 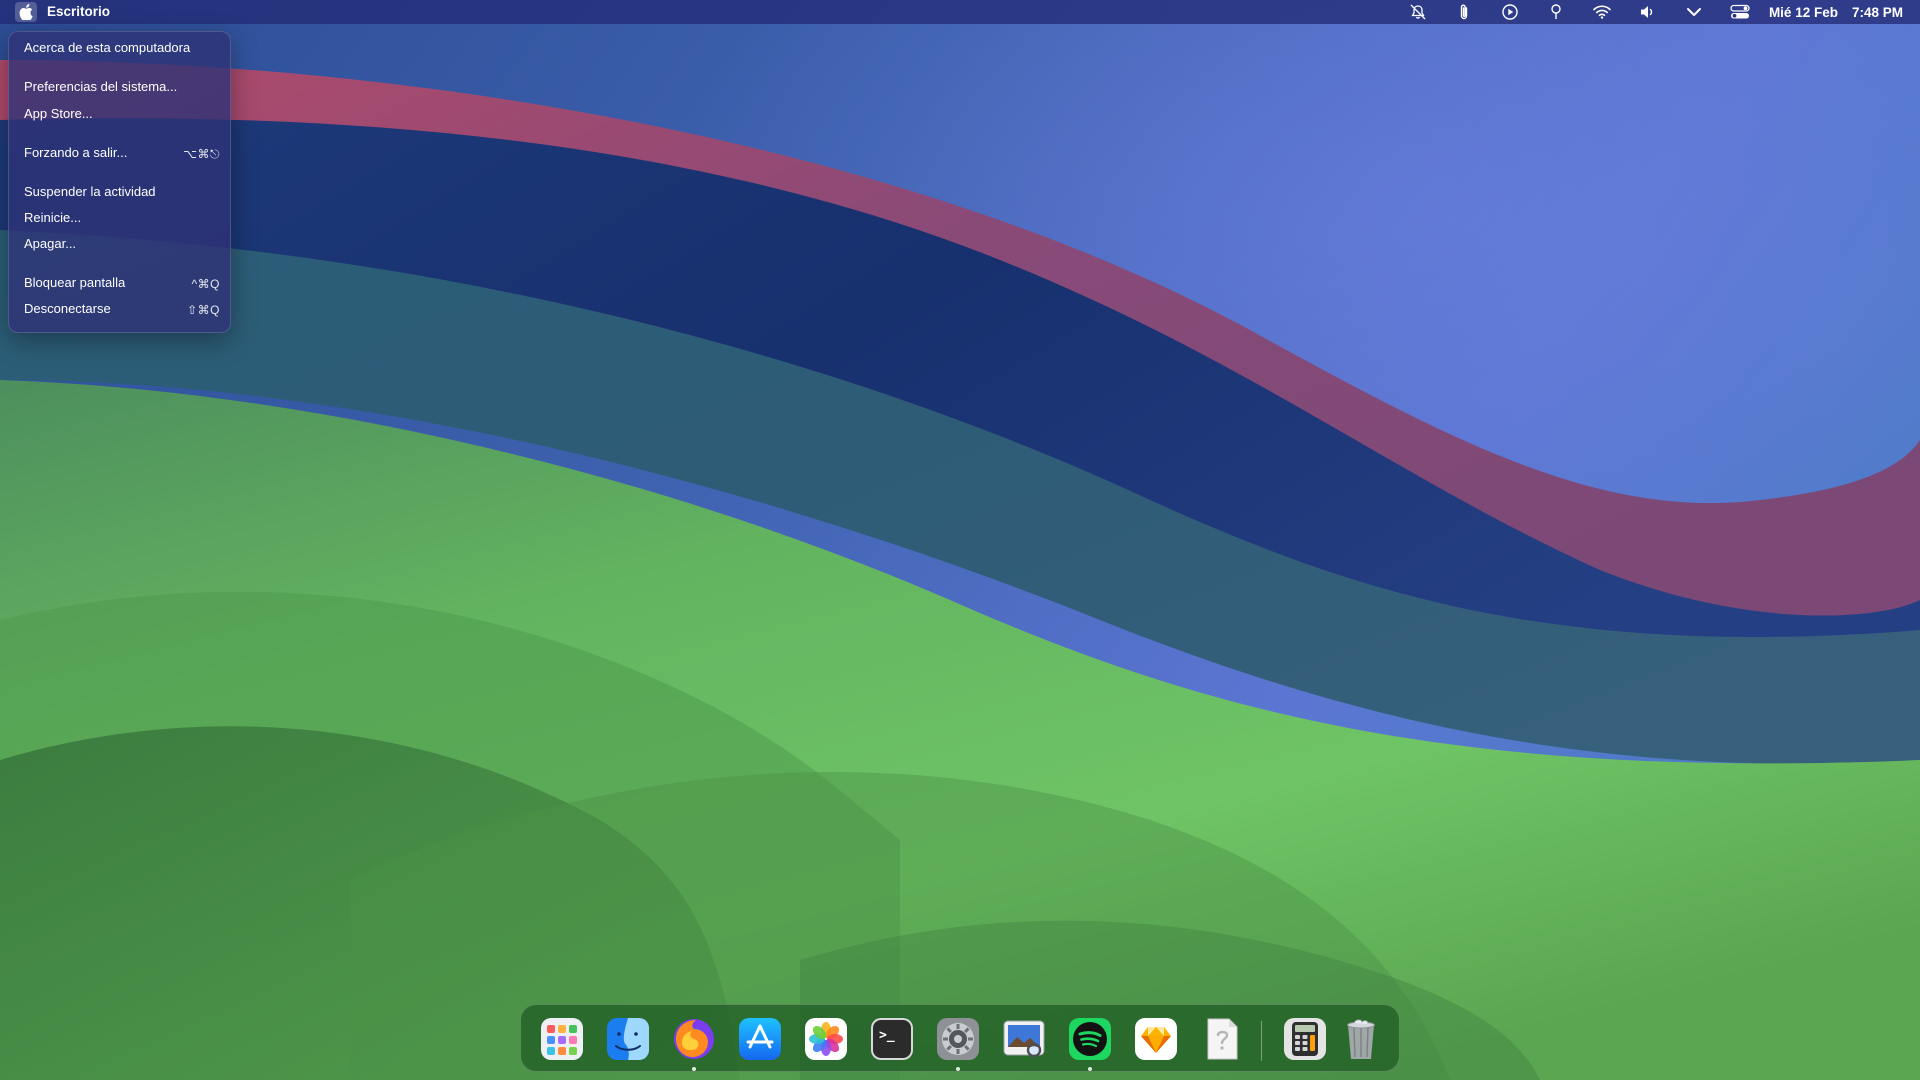 I want to click on dock-app-app-store, so click(x=760, y=1039).